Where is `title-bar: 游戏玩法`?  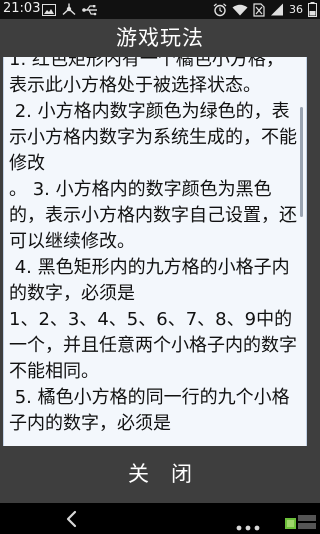
title-bar: 游戏玩法 is located at coordinates (160, 38).